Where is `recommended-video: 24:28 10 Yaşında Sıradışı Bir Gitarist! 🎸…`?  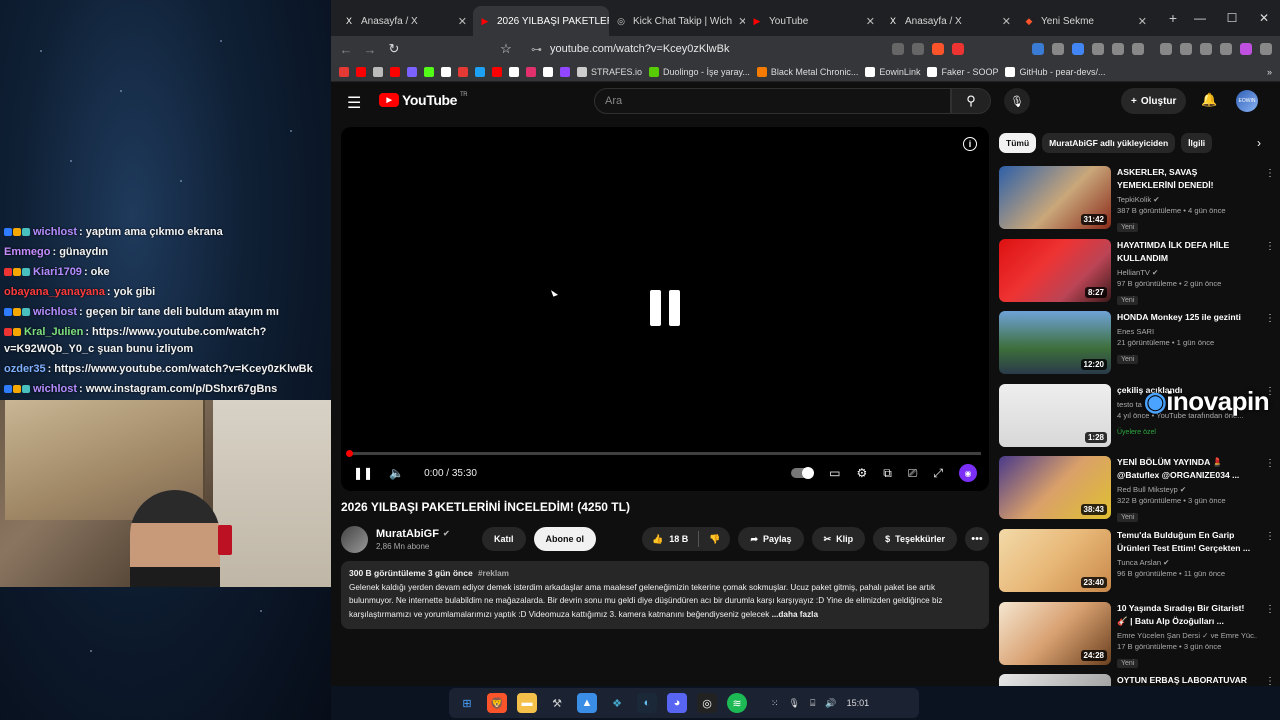 recommended-video: 24:28 10 Yaşında Sıradışı Bir Gitarist! 🎸… is located at coordinates (1137, 638).